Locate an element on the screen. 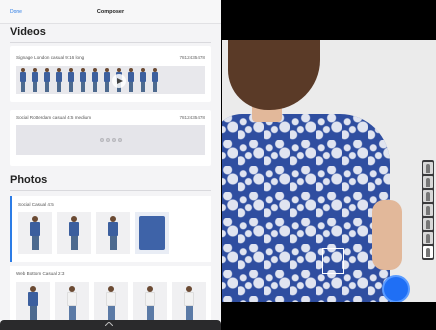 This screenshot has width=436, height=330. model-hair is located at coordinates (274, 75).